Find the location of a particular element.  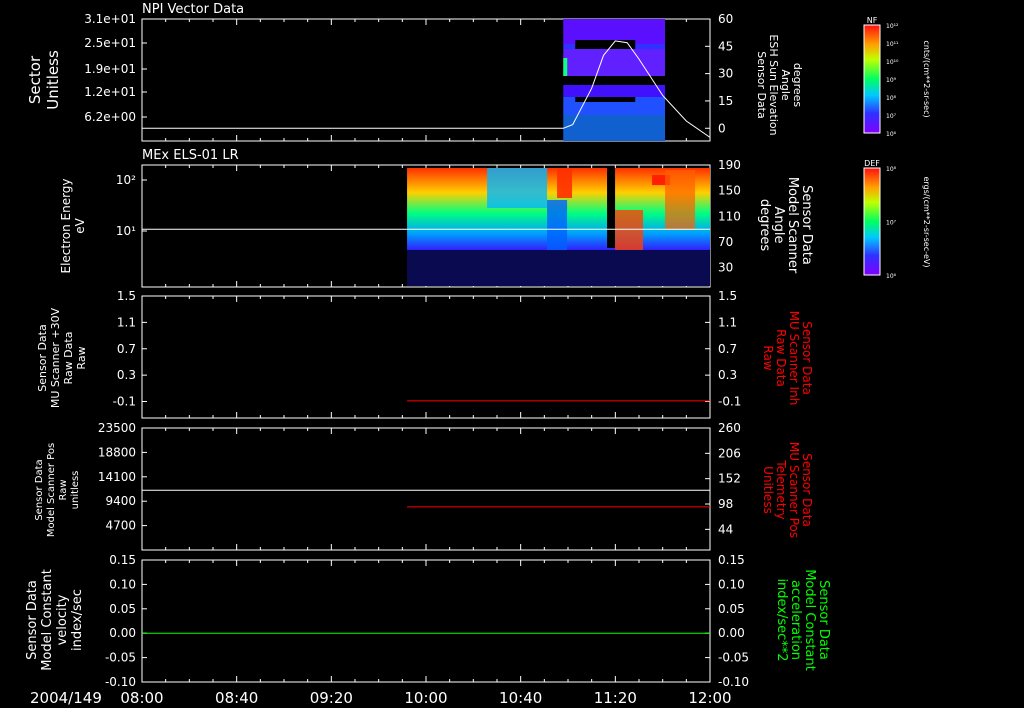

colorbar-tick-label: 10¹¹ is located at coordinates (892, 44).